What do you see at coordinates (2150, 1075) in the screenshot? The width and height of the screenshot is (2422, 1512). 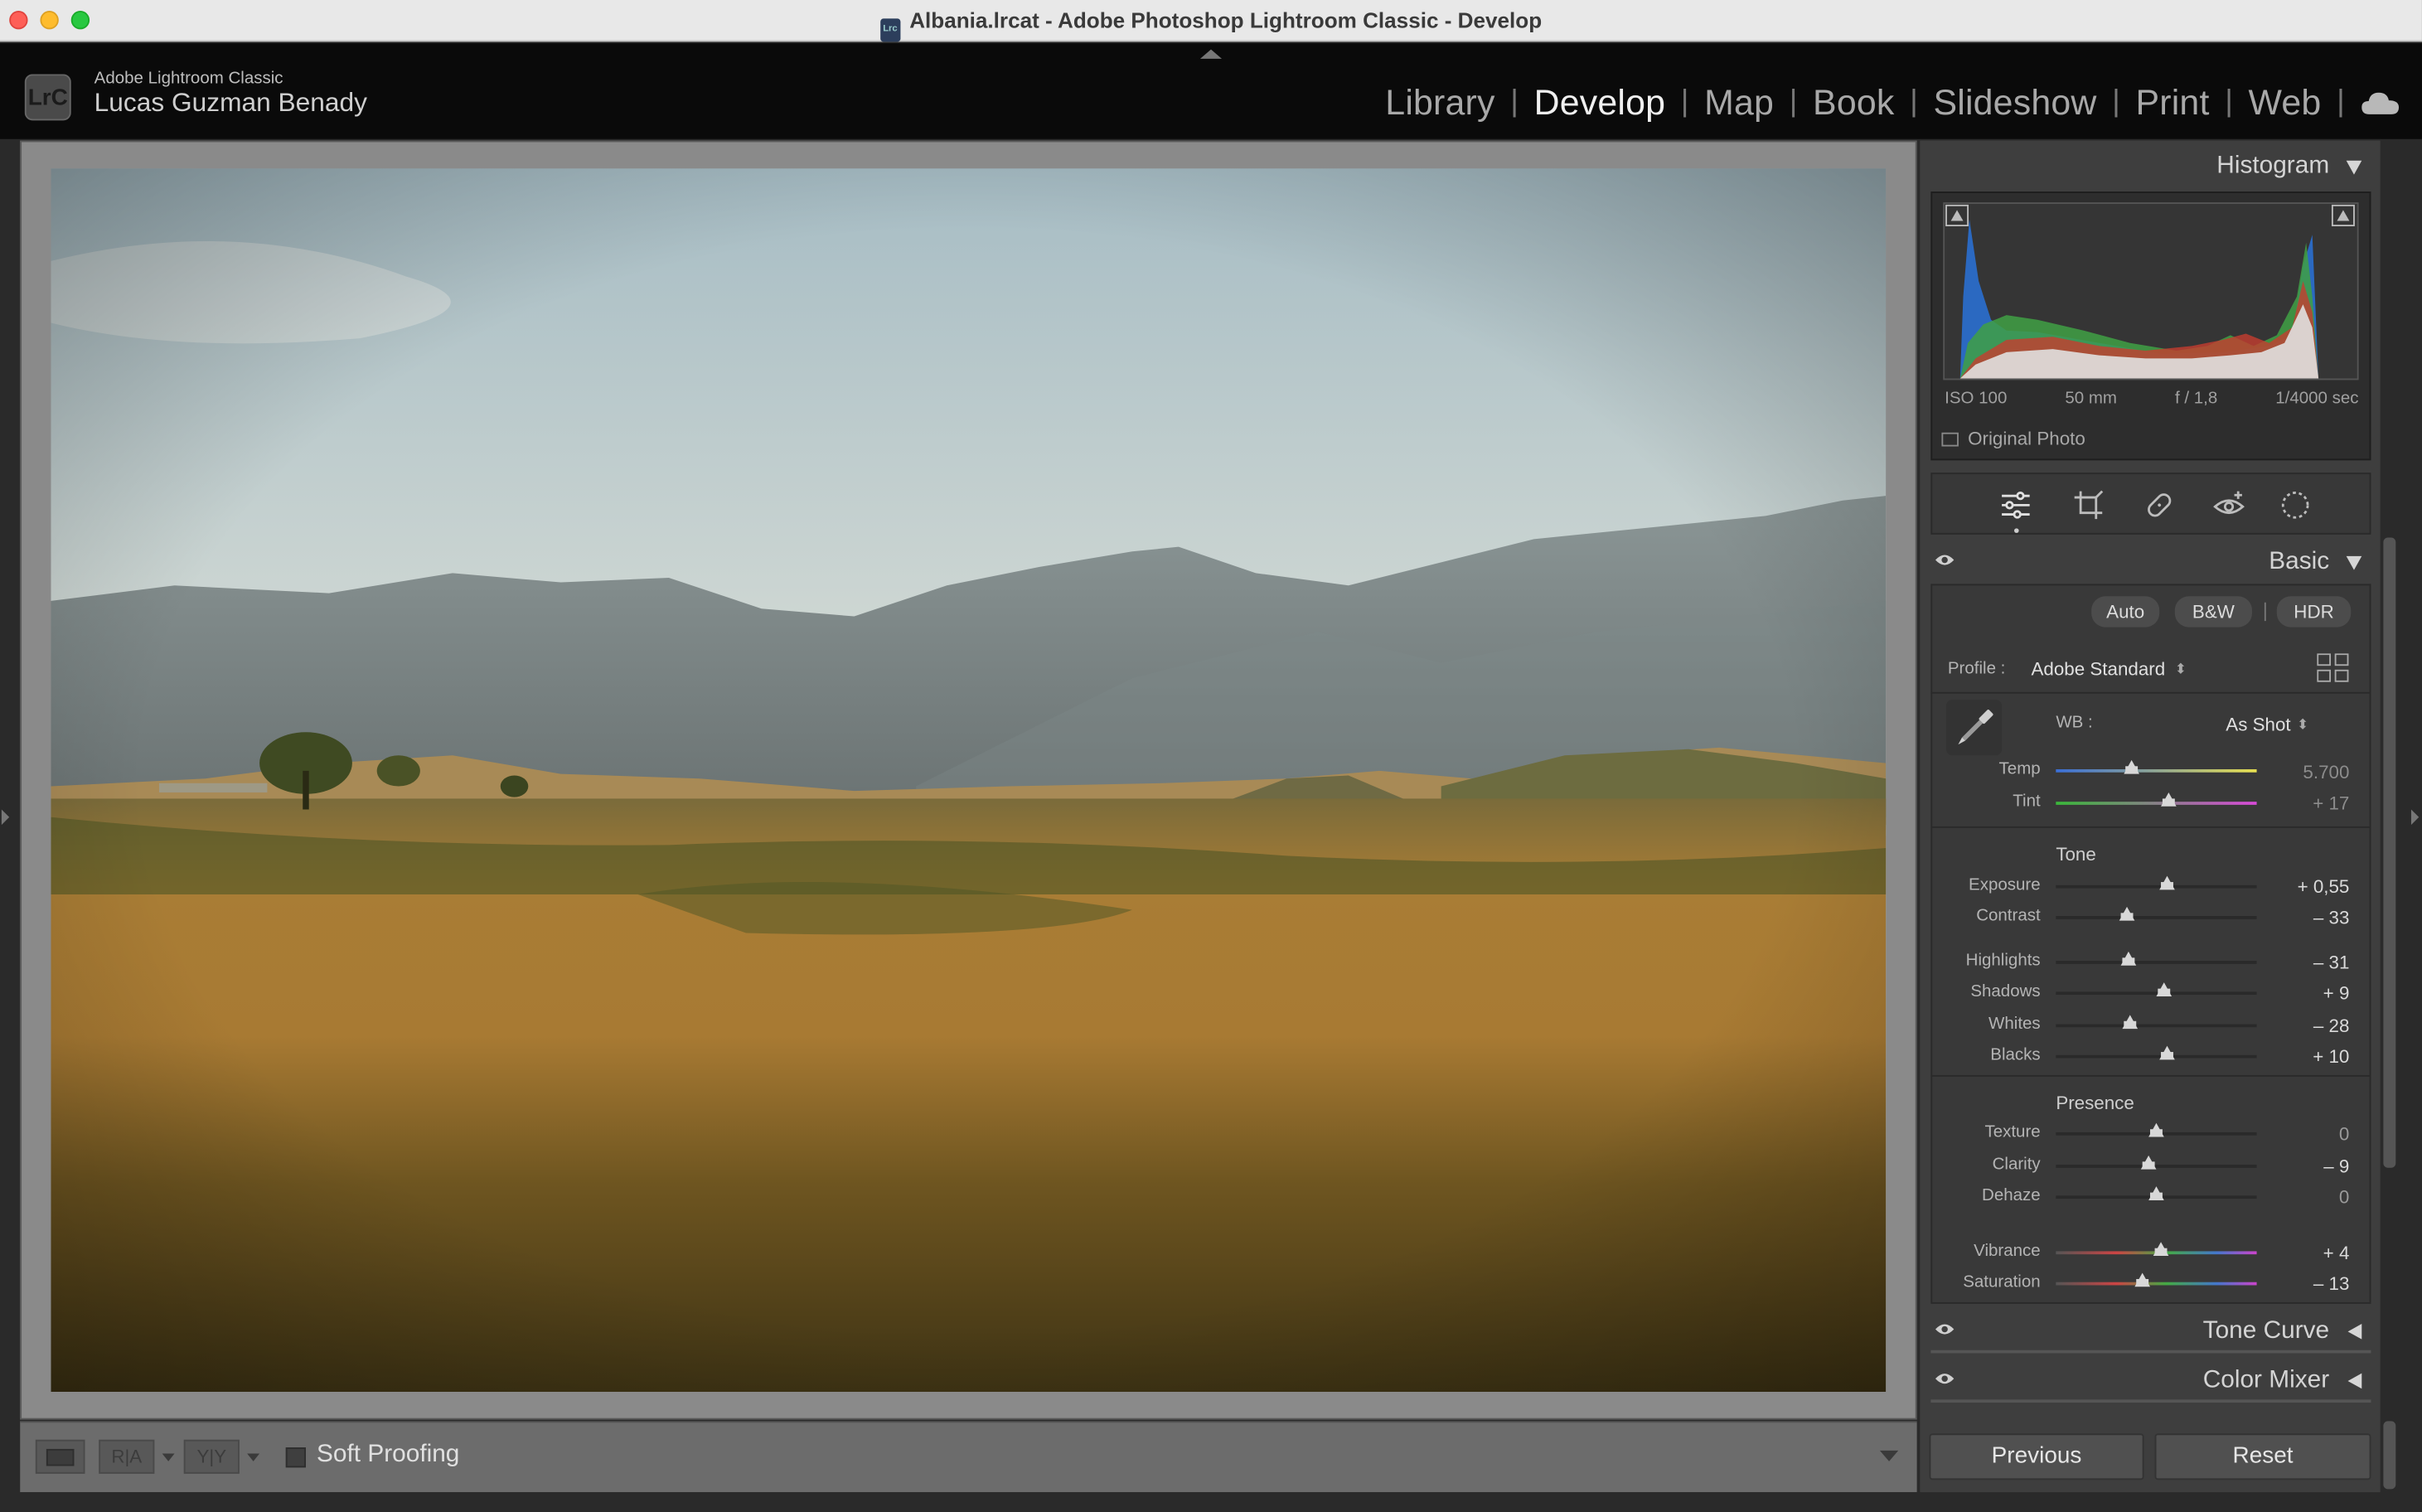 I see `divider` at bounding box center [2150, 1075].